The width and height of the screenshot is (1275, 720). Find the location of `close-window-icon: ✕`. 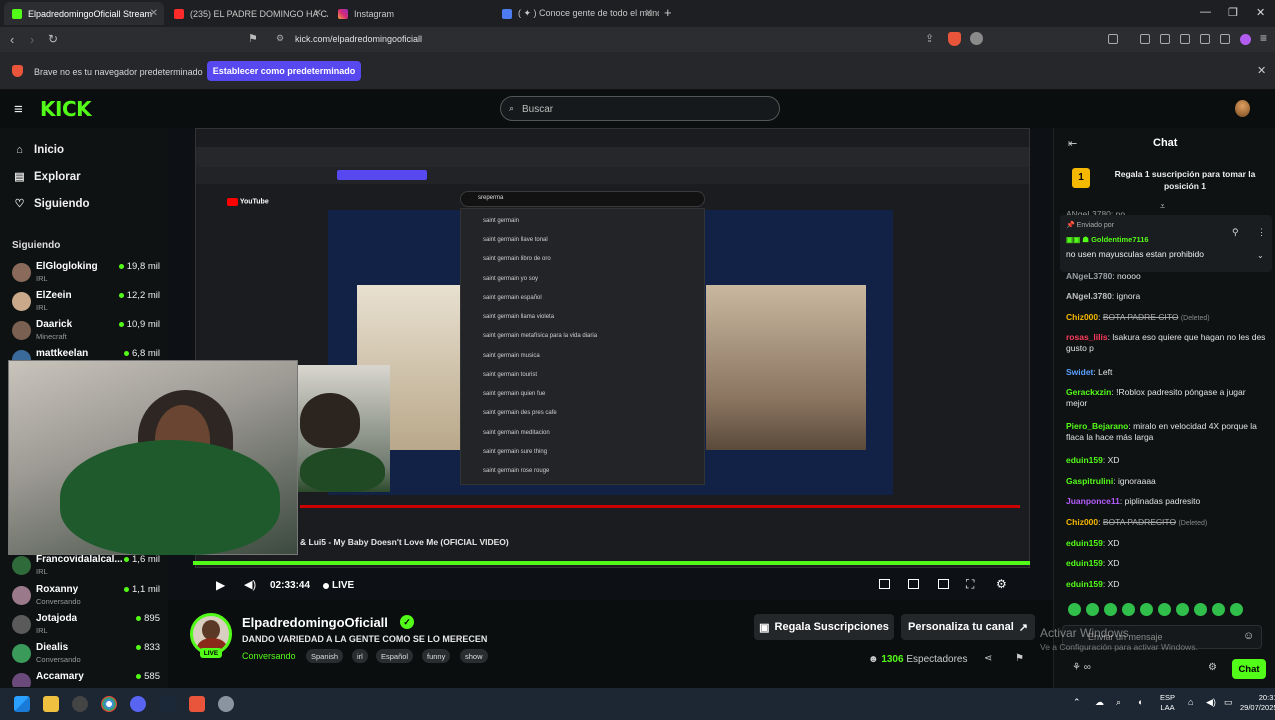

close-window-icon: ✕ is located at coordinates (1260, 12).